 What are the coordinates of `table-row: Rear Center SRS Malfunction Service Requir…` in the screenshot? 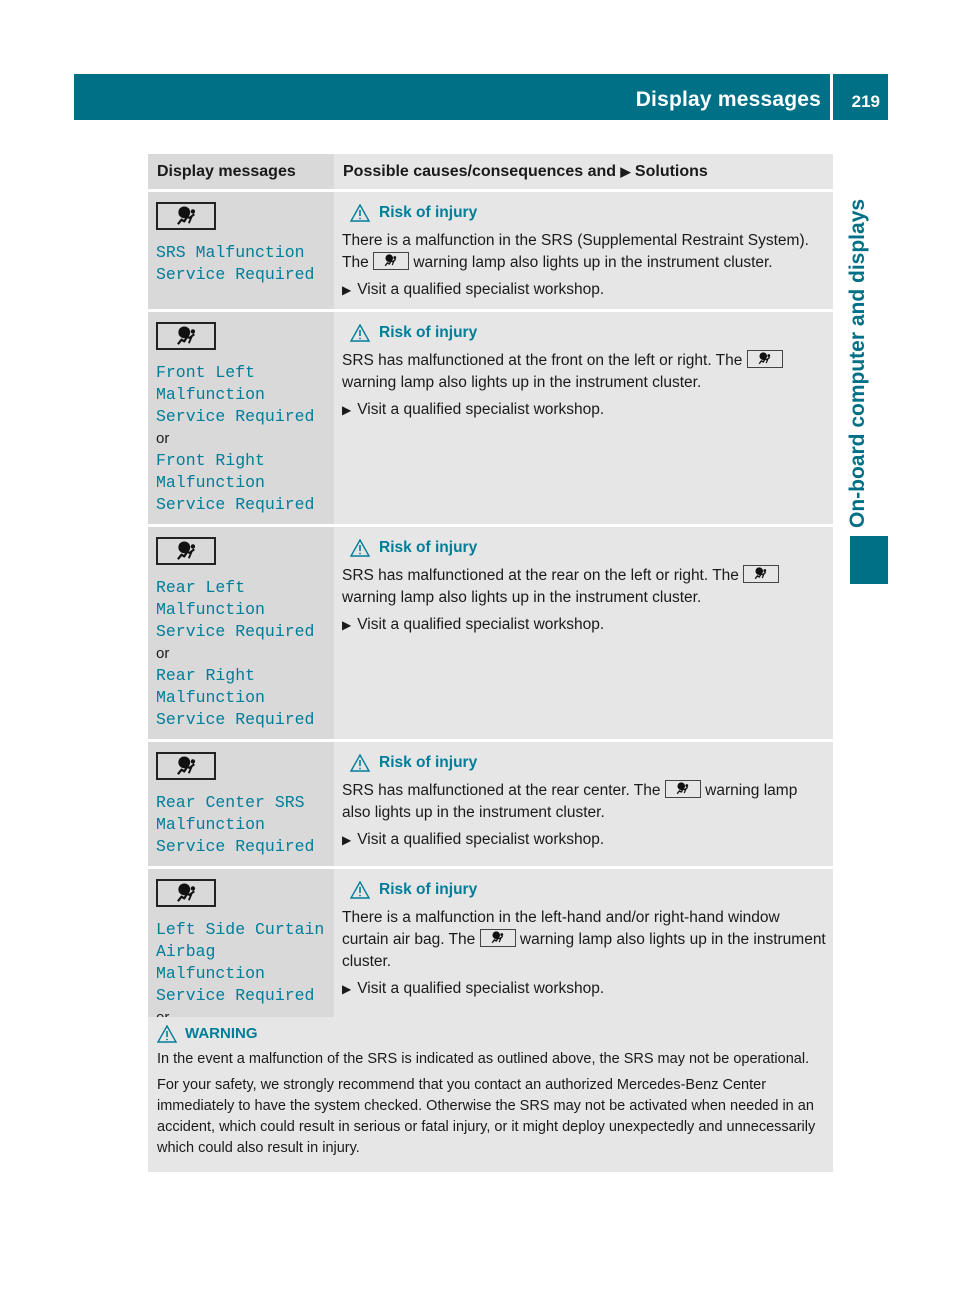 It's located at (490, 803).